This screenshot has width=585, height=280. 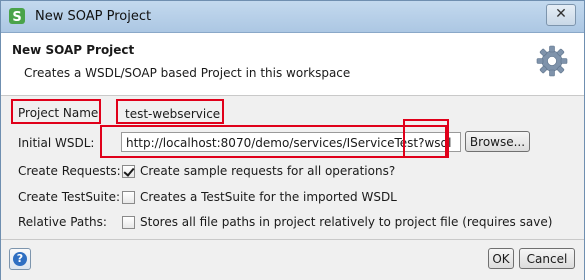 What do you see at coordinates (128, 197) in the screenshot?
I see `create-testsuite-checkbox` at bounding box center [128, 197].